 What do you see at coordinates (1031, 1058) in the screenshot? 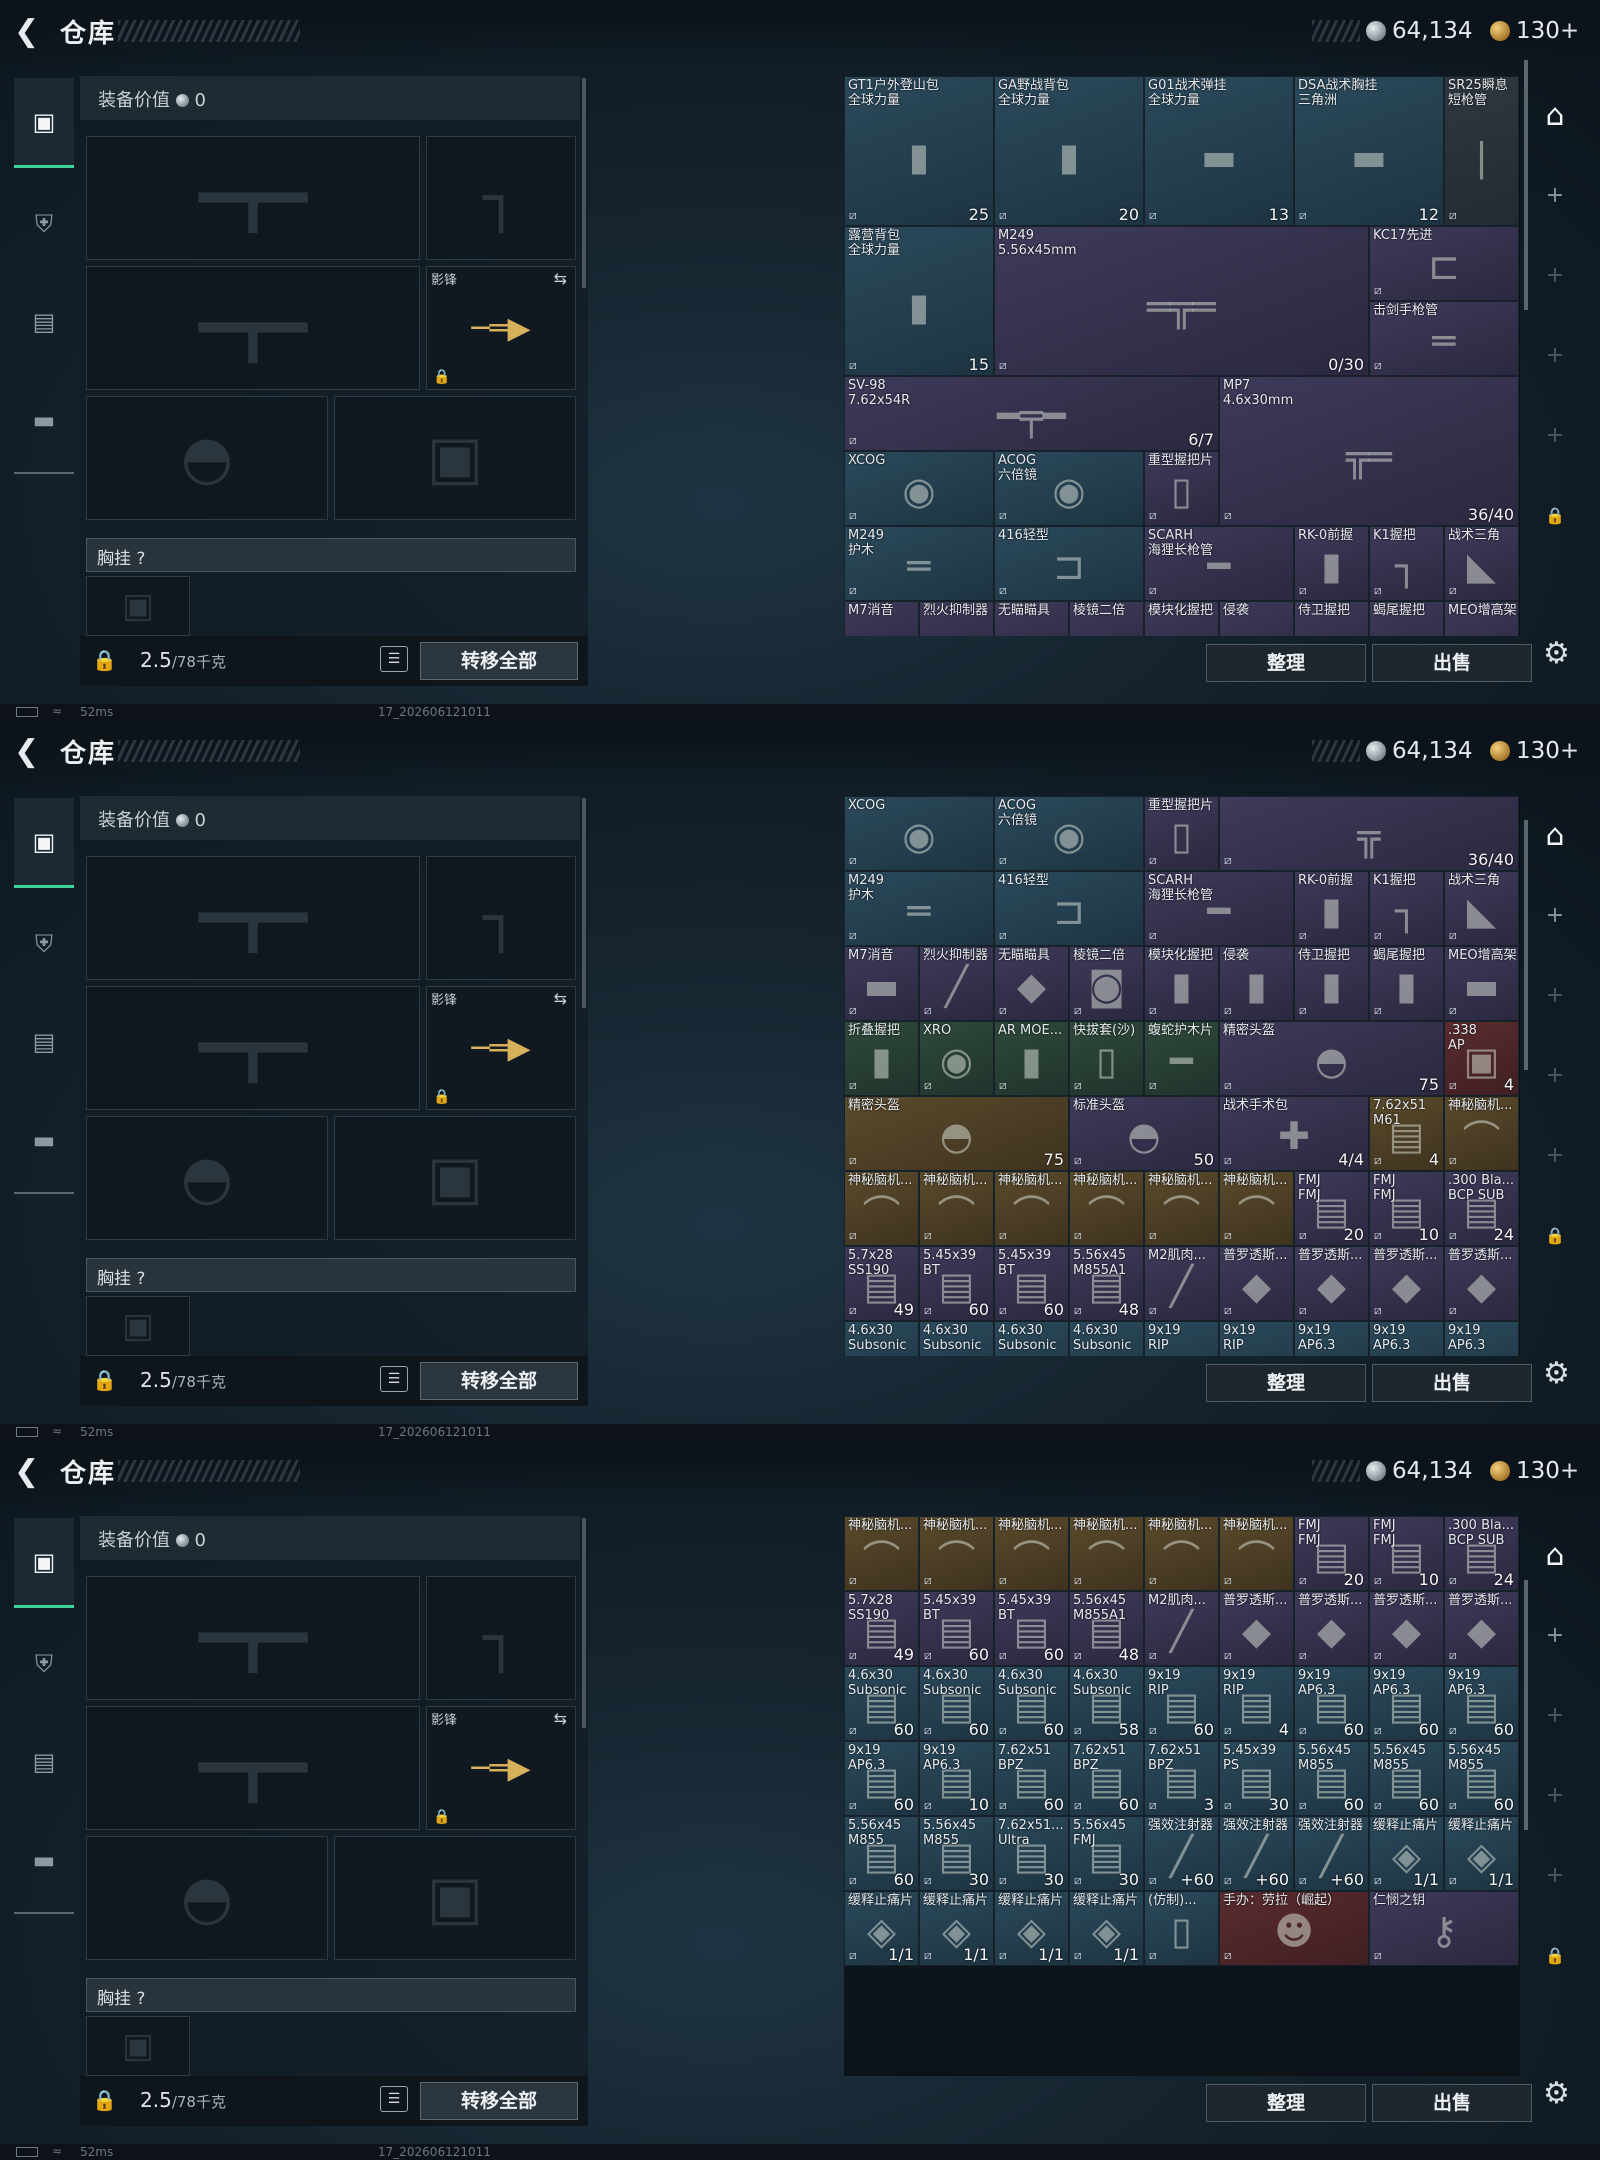
I see `stash-item: ▮ AR MOE... ⧄` at bounding box center [1031, 1058].